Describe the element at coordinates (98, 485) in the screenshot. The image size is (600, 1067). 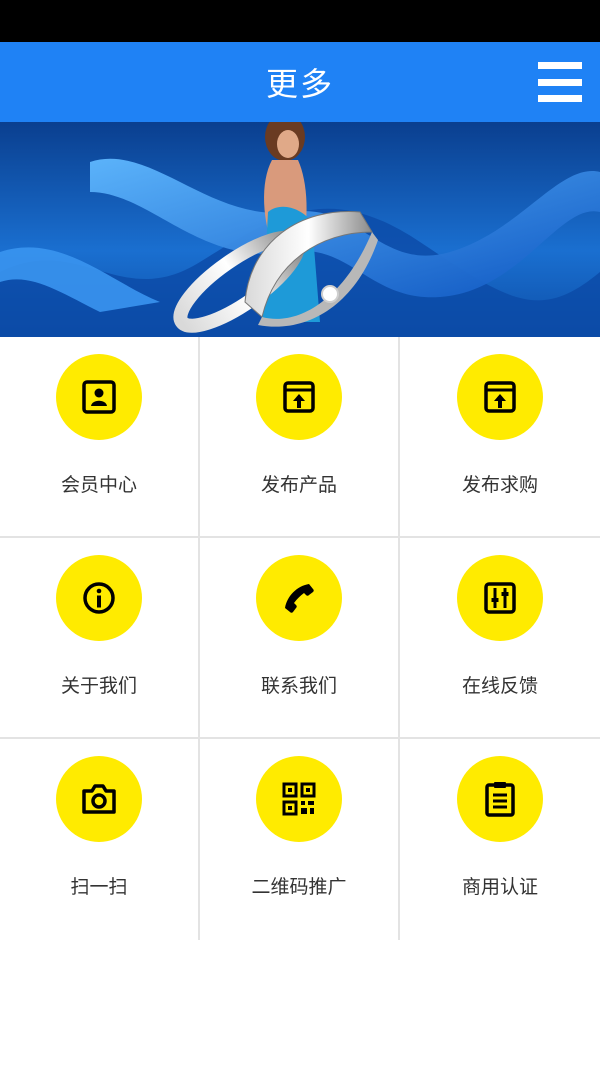
I see `grid-item-label: 会员中心` at that location.